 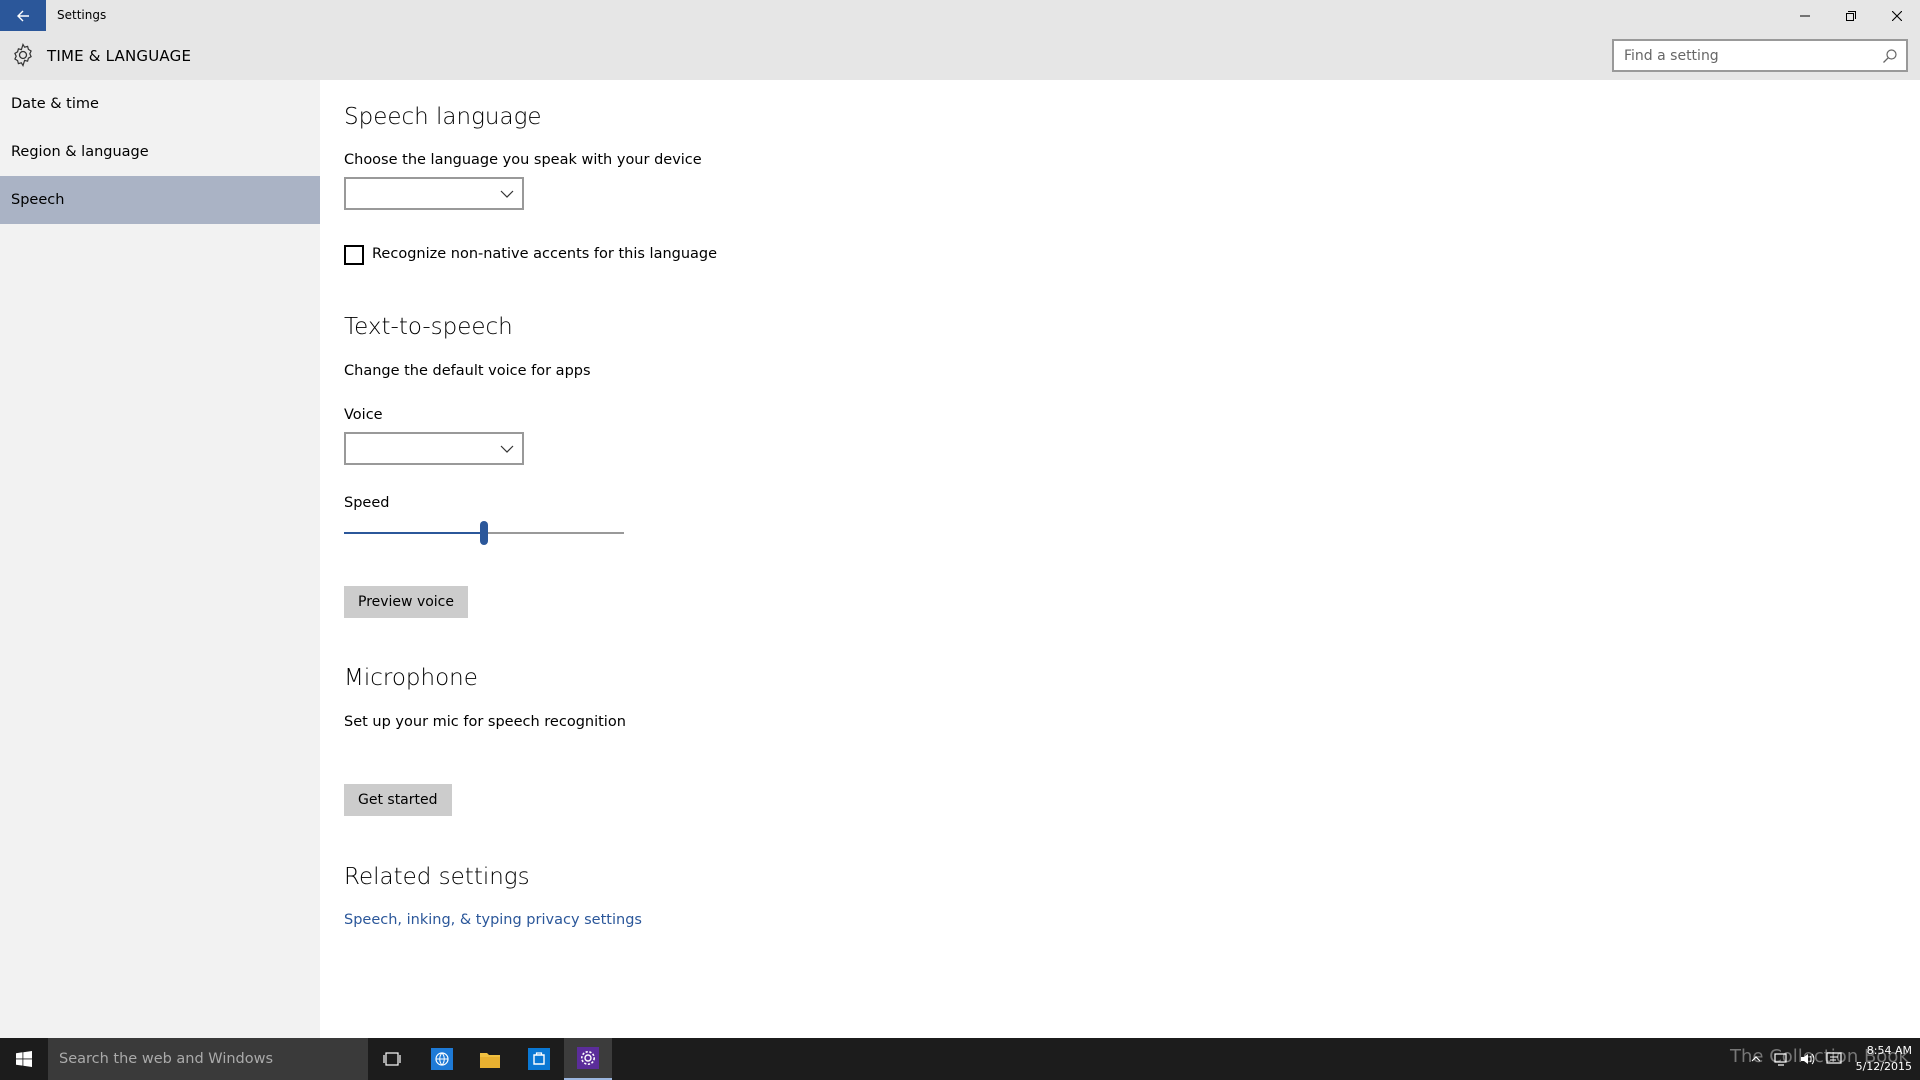 I want to click on network-button, so click(x=1782, y=1059).